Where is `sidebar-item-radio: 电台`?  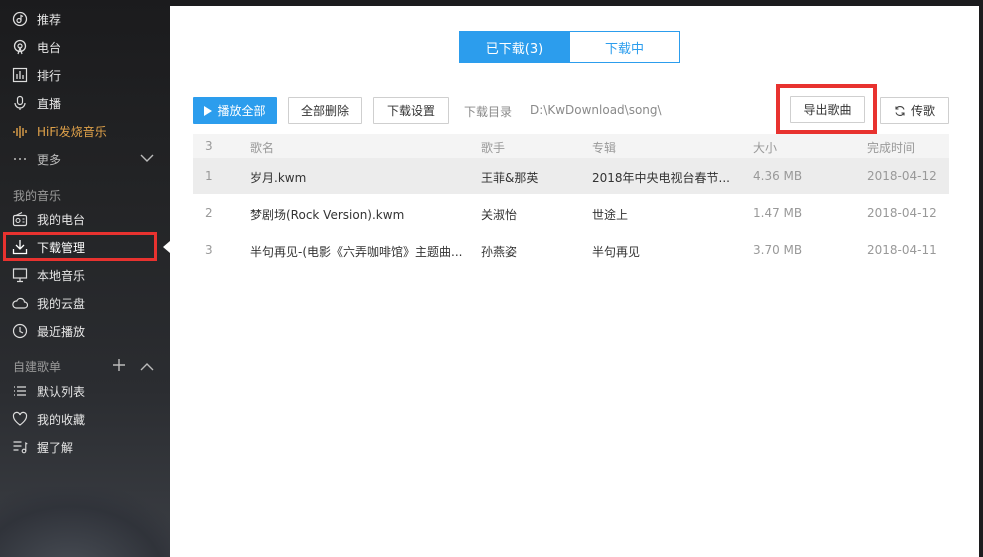
sidebar-item-radio: 电台 is located at coordinates (85, 47).